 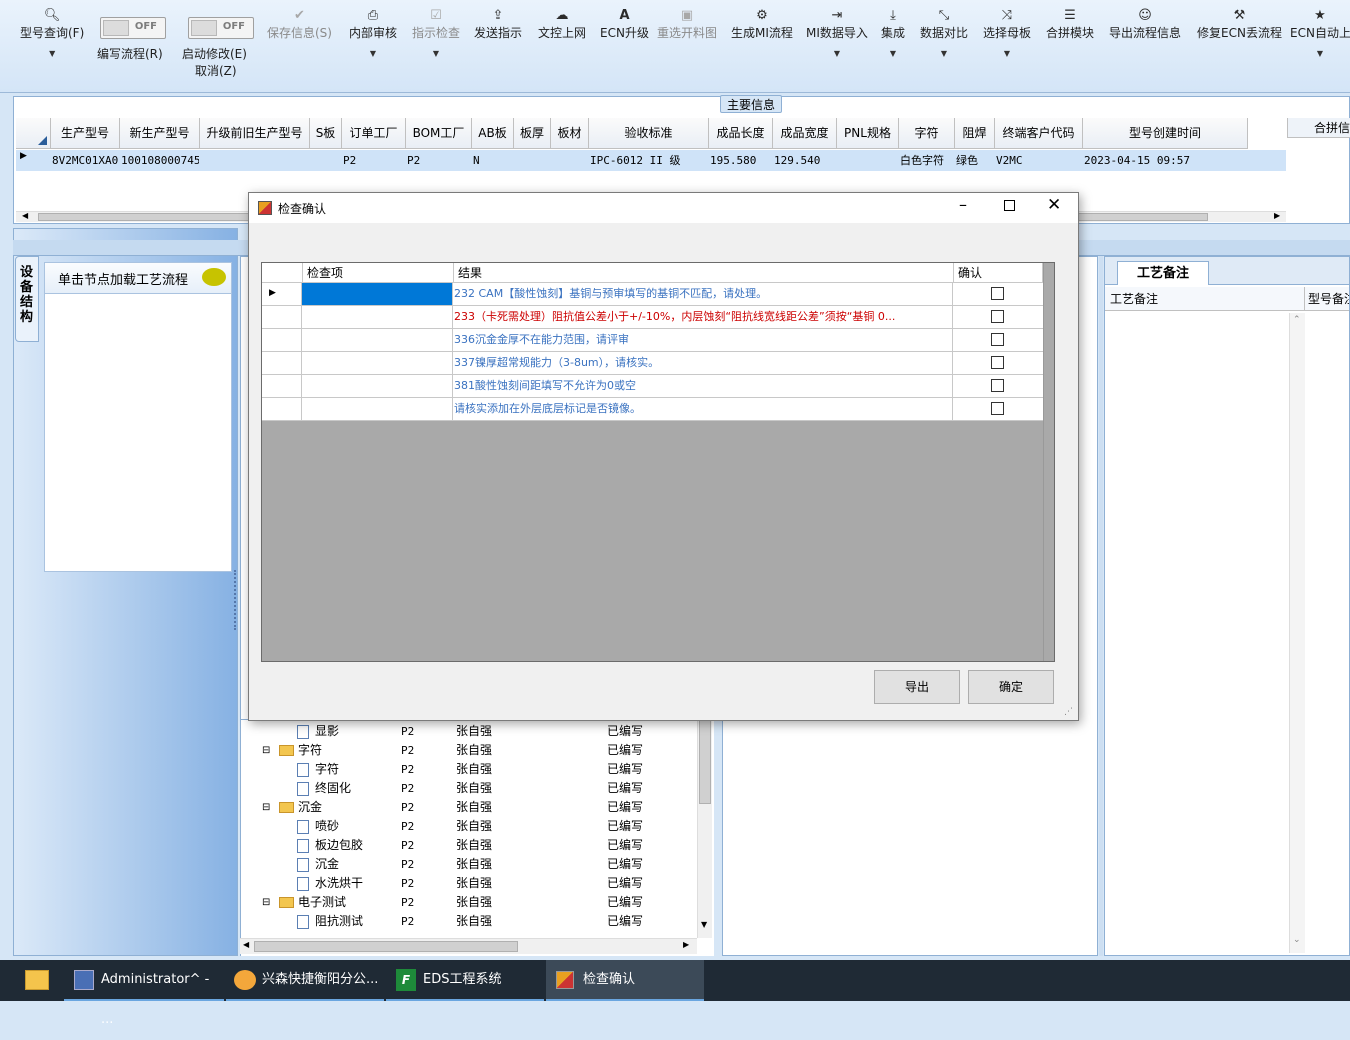 What do you see at coordinates (687, 24) in the screenshot?
I see `reselect-drawing-button: ▣ 重选开料图` at bounding box center [687, 24].